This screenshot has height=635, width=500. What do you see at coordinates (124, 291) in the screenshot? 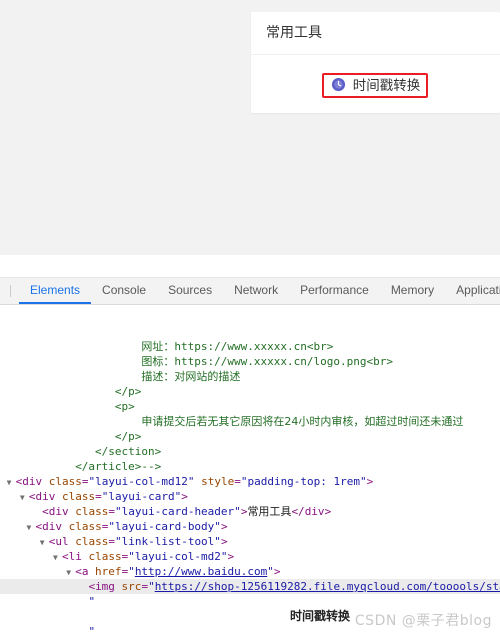
I see `tab-console: Console` at bounding box center [124, 291].